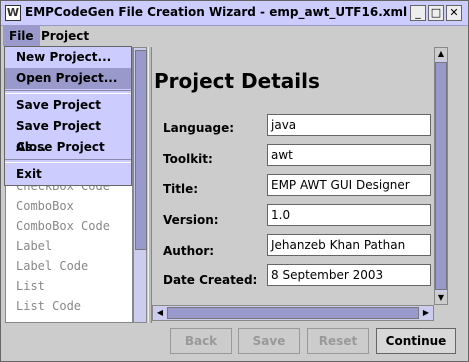  I want to click on horizontal-scrollbar: ◀ ▶, so click(293, 313).